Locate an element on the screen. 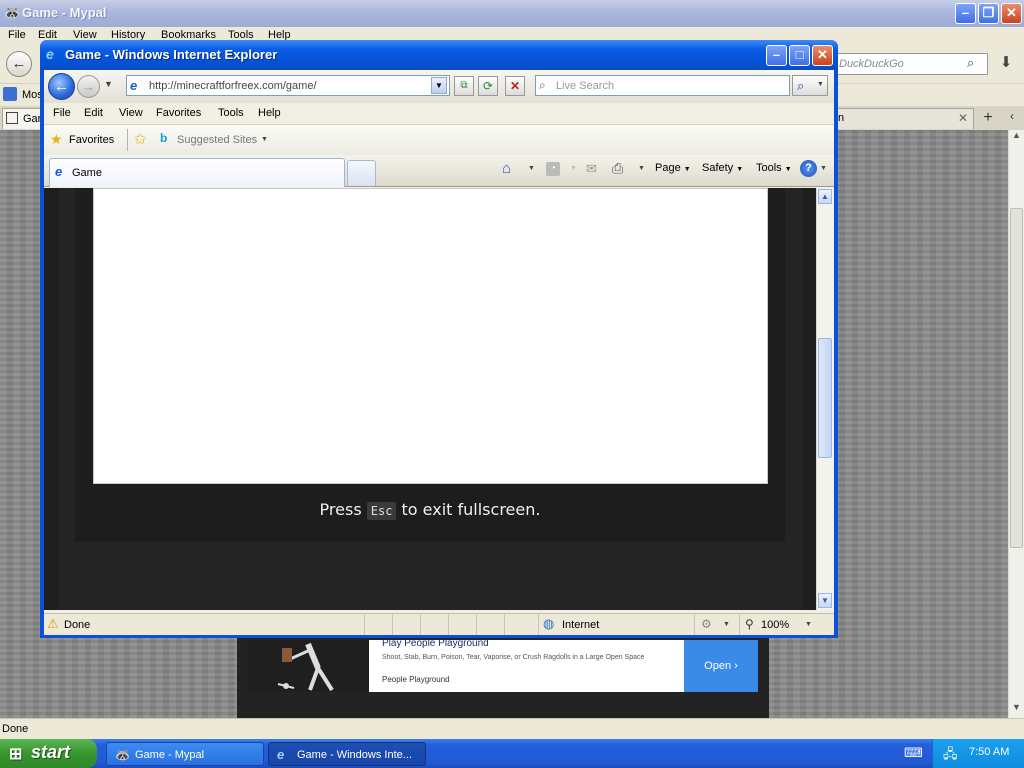 Image resolution: width=1024 pixels, height=768 pixels. stop-icon: ✕ is located at coordinates (515, 86).